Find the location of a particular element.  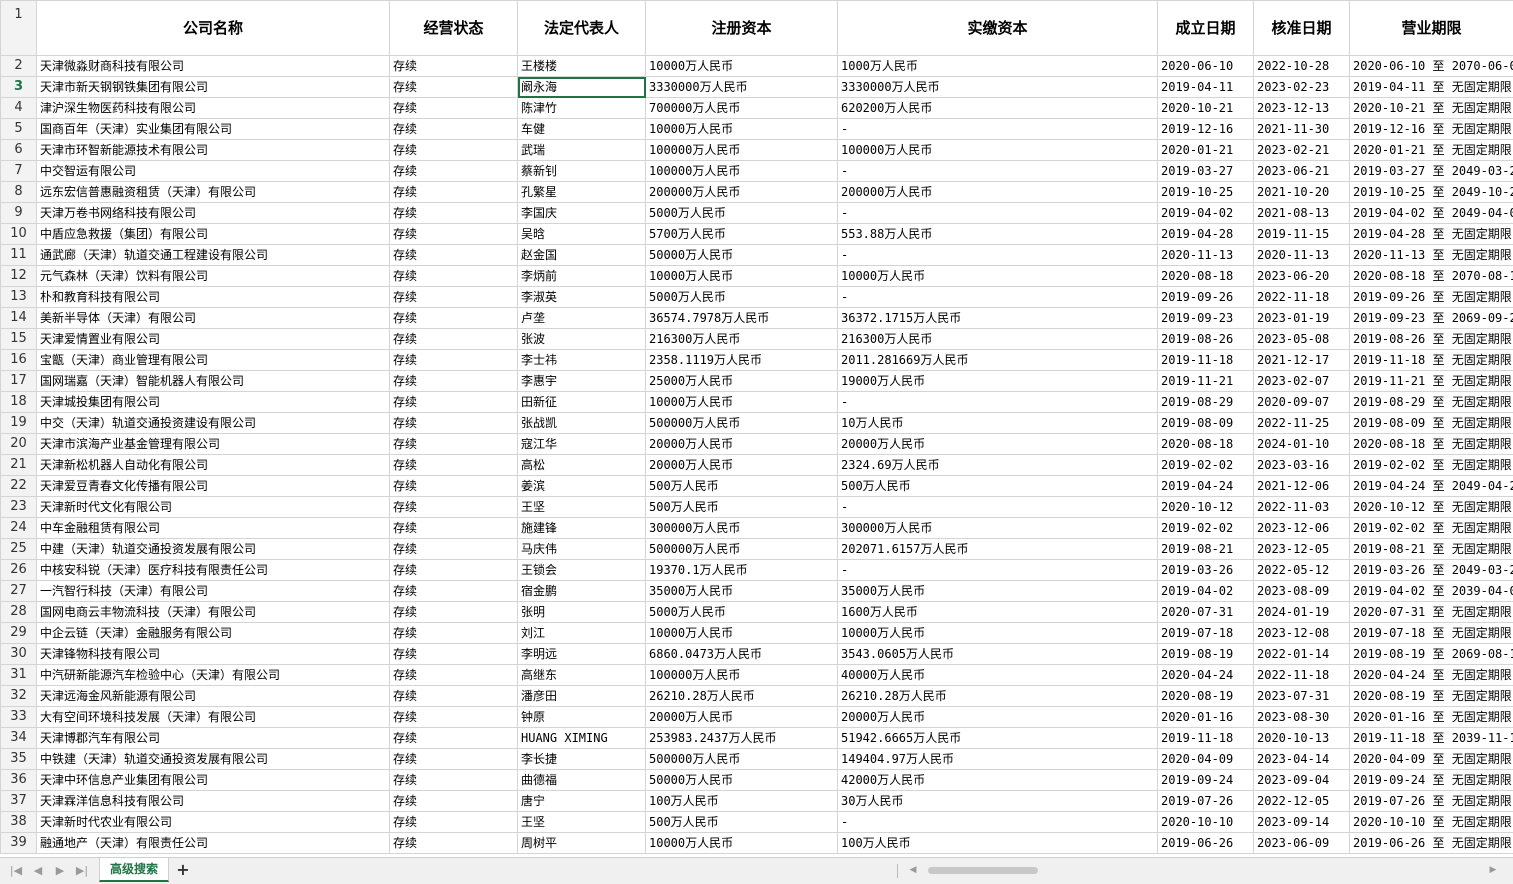

cell-business-term: 2019-12-16 至 无固定期限 is located at coordinates (1431, 129).